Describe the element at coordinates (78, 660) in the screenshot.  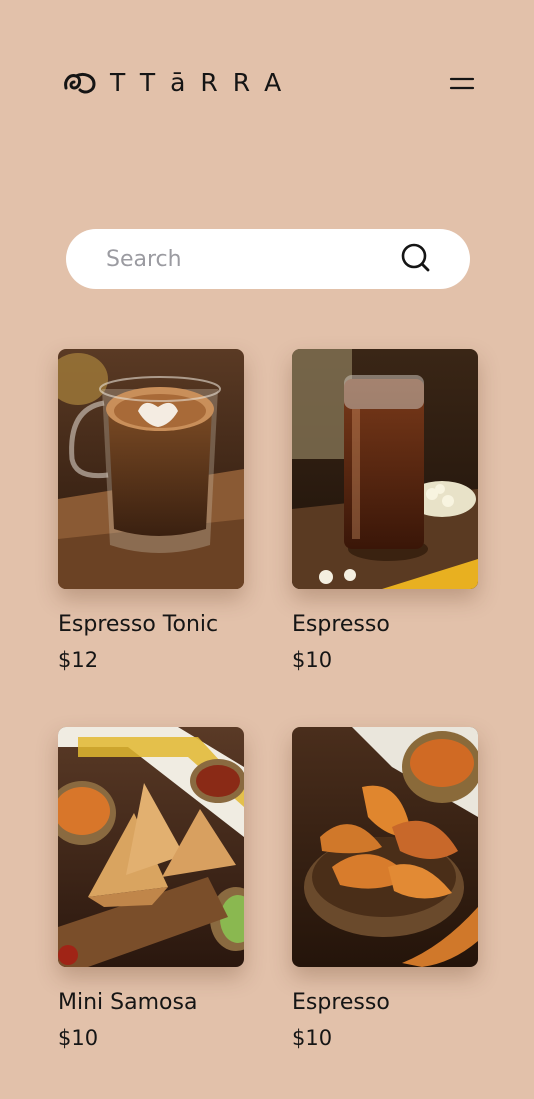
I see `product-price: $12` at that location.